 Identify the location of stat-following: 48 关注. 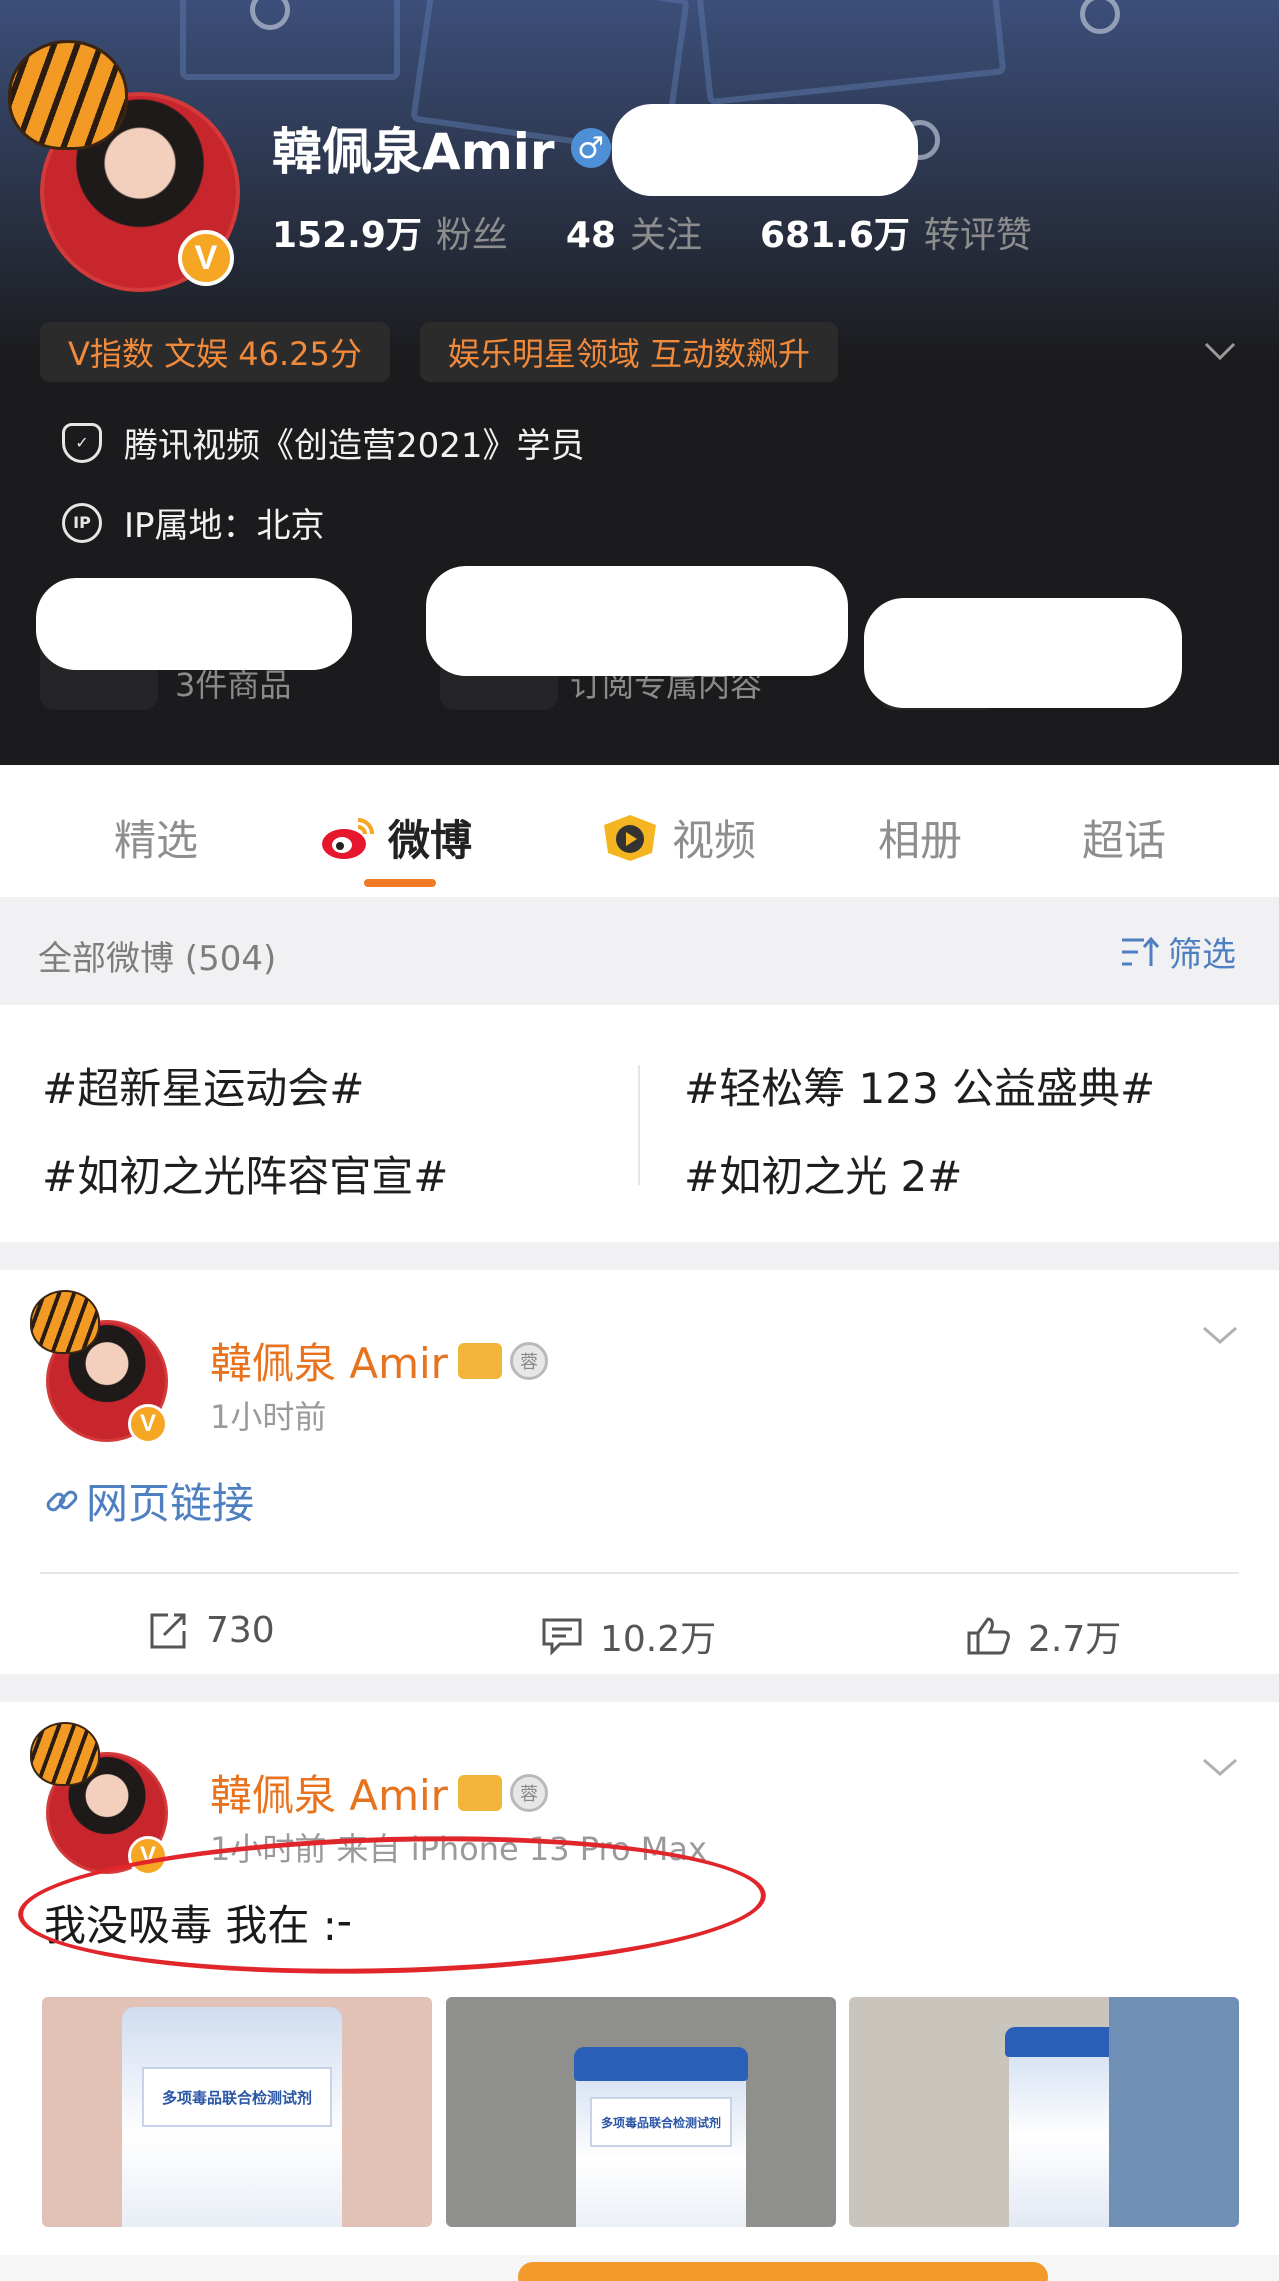
(634, 232).